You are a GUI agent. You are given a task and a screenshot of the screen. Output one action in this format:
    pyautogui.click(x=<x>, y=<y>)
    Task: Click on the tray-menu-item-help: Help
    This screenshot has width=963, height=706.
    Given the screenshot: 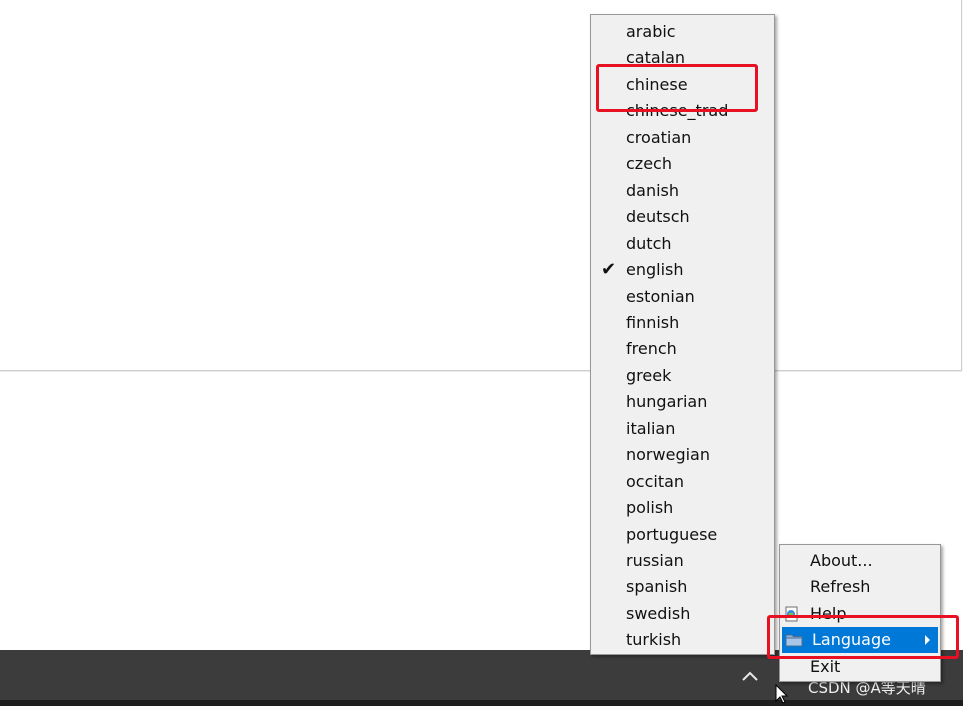 What is the action you would take?
    pyautogui.click(x=860, y=614)
    